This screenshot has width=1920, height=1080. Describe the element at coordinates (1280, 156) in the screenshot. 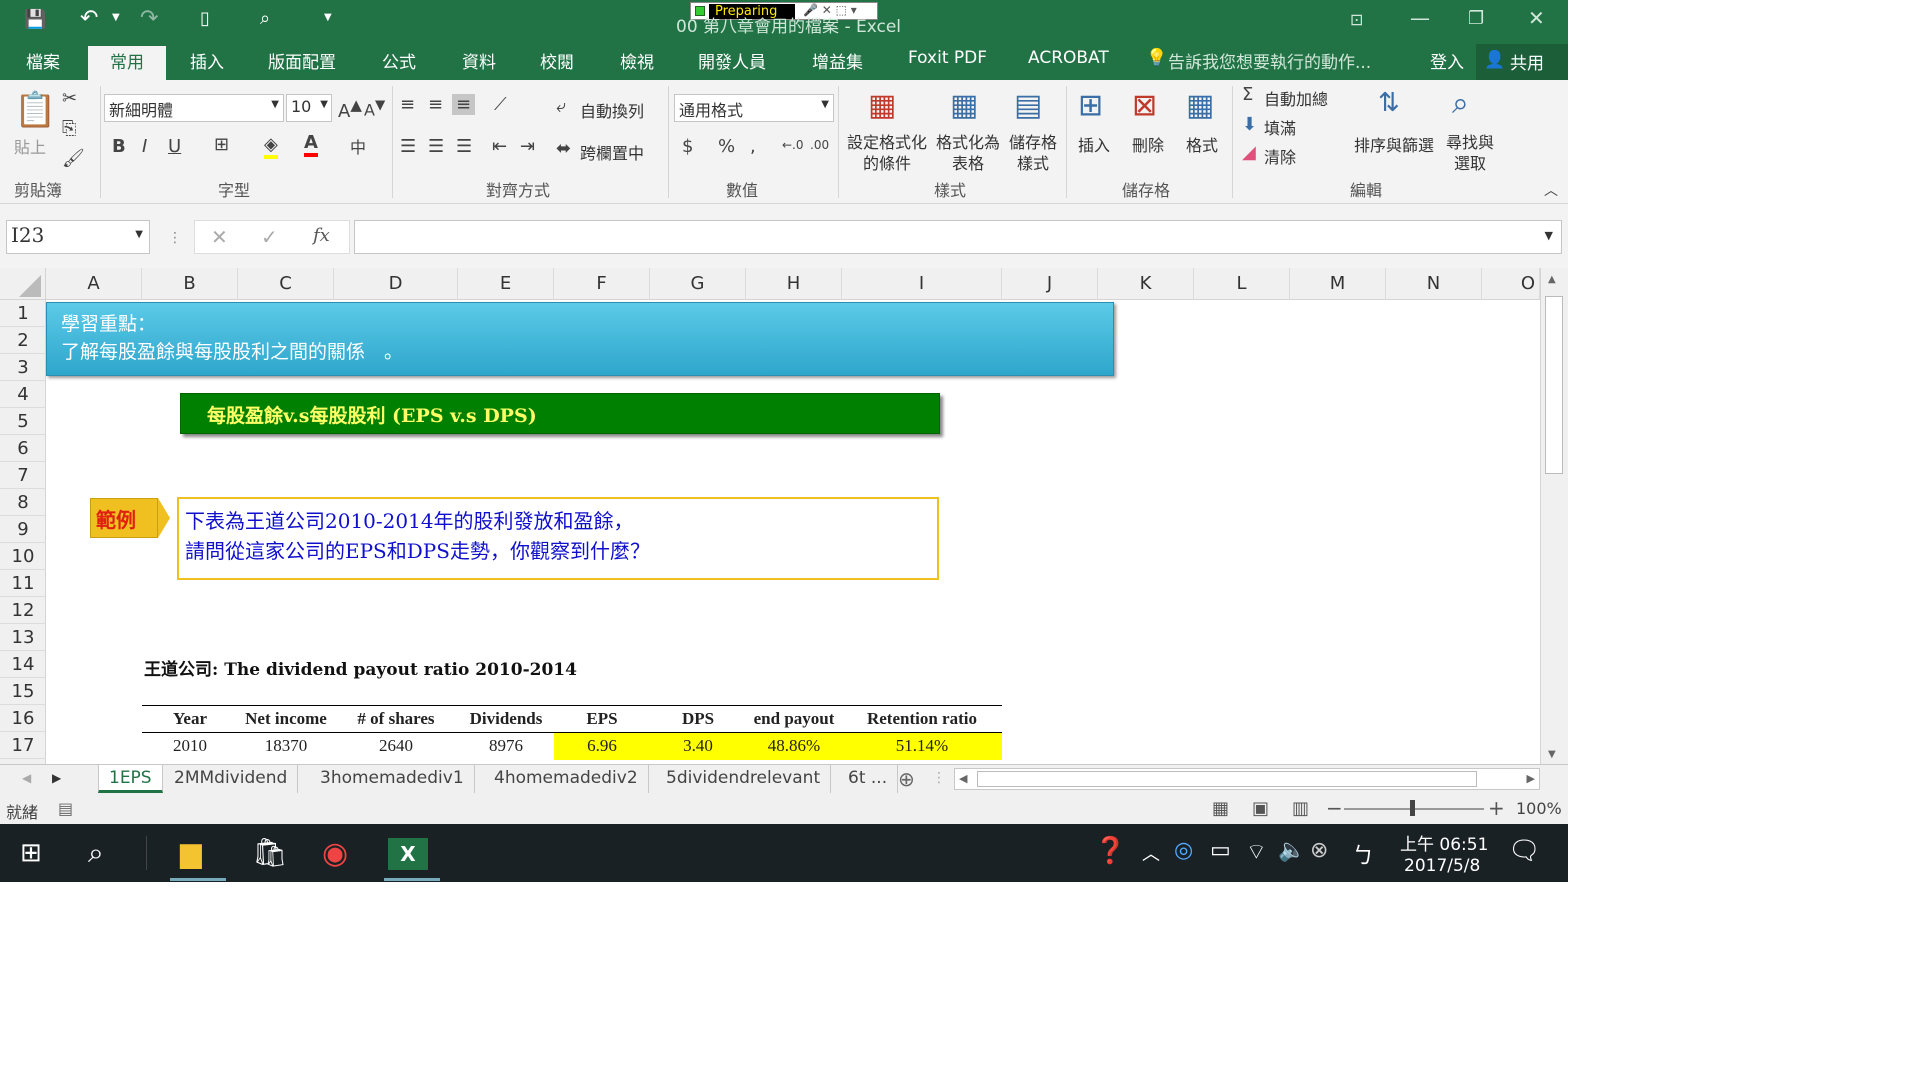

I see `clear-button: 清除` at that location.